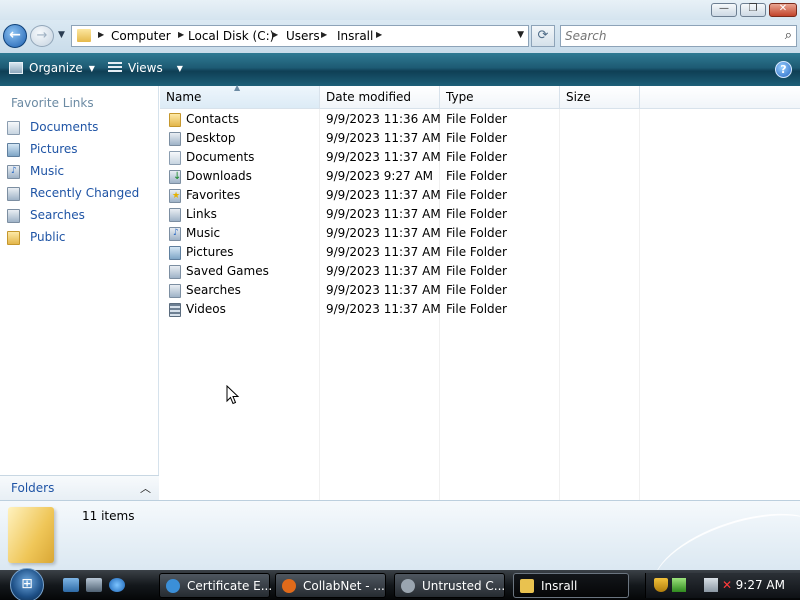  I want to click on updates-icon, so click(679, 585).